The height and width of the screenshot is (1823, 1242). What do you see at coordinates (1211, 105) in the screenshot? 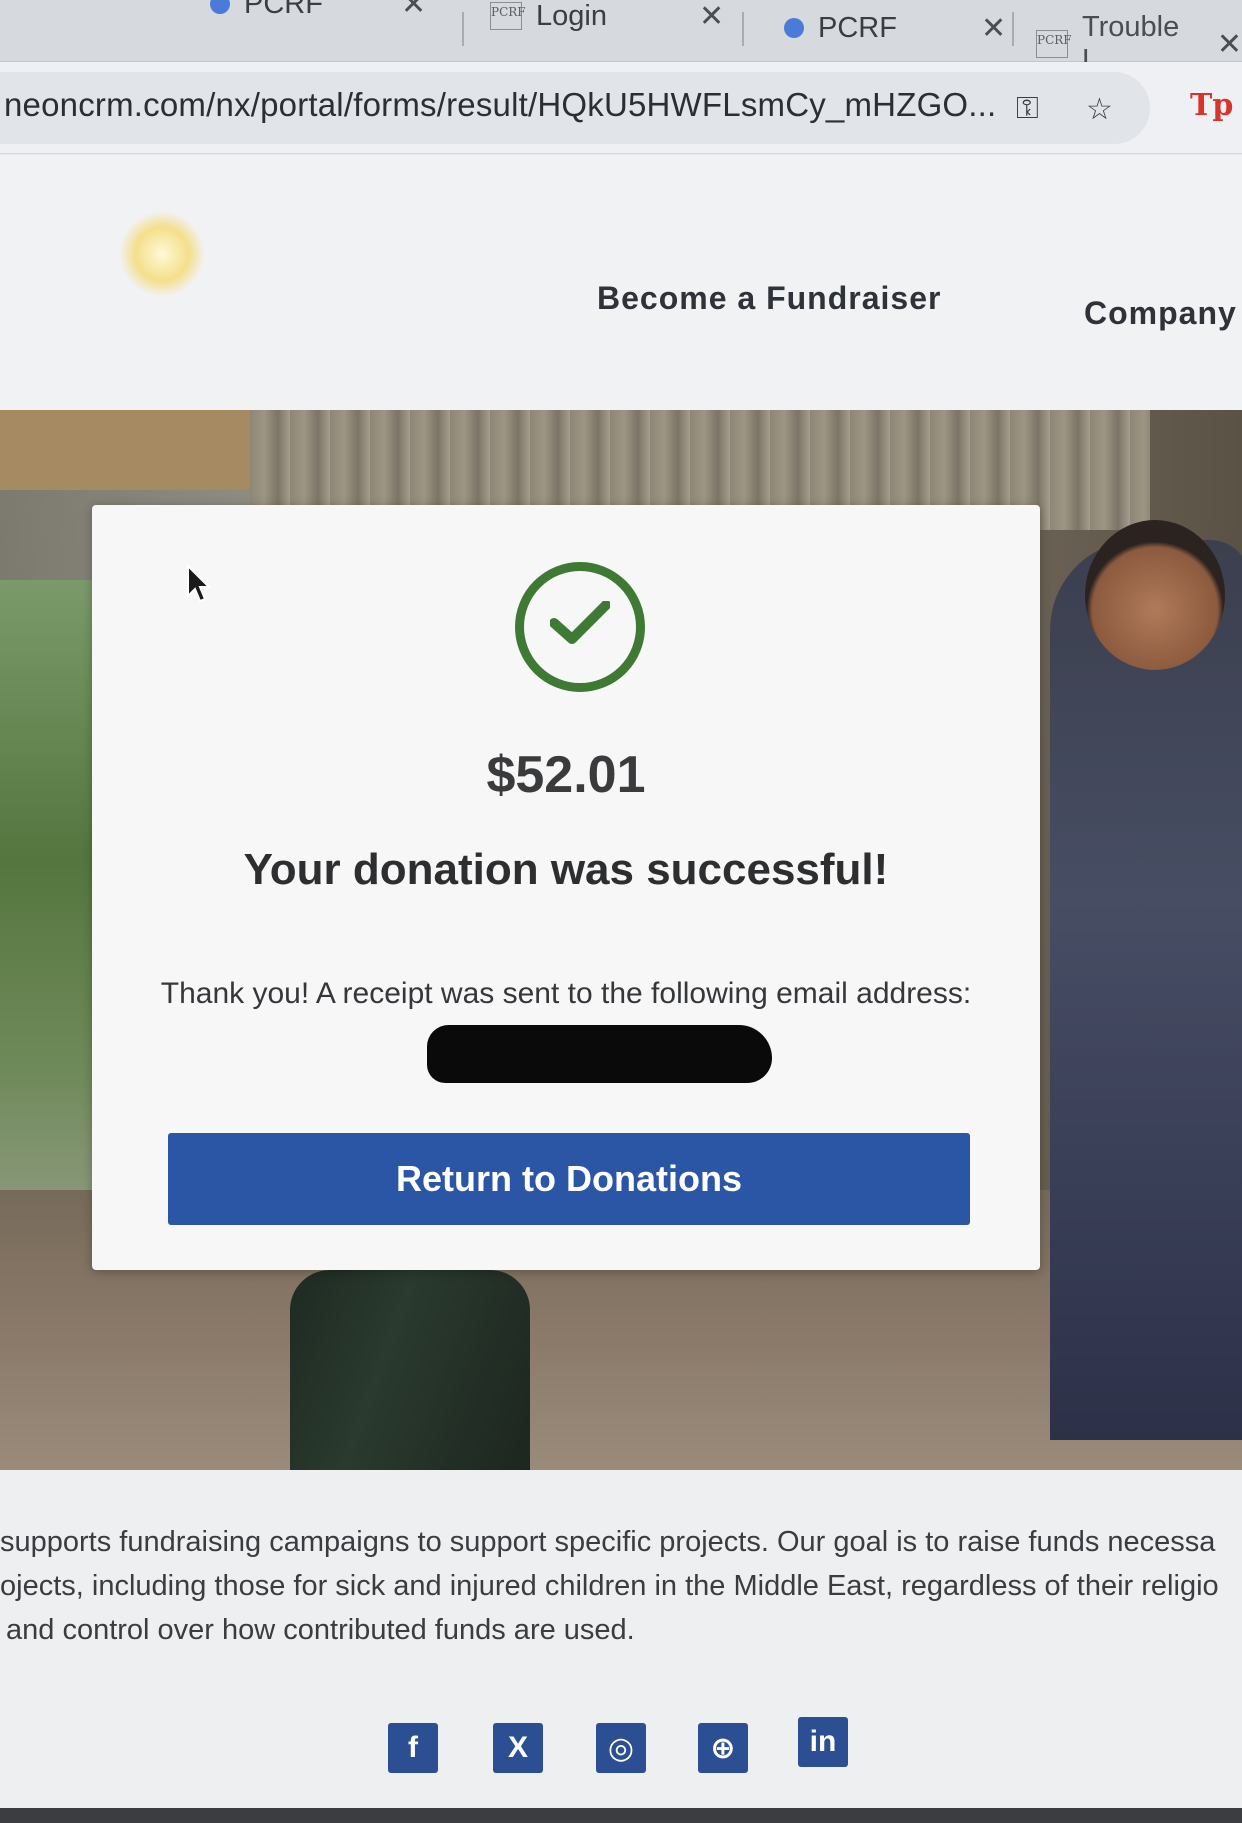
I see `extension-tp-icon: Tp` at bounding box center [1211, 105].